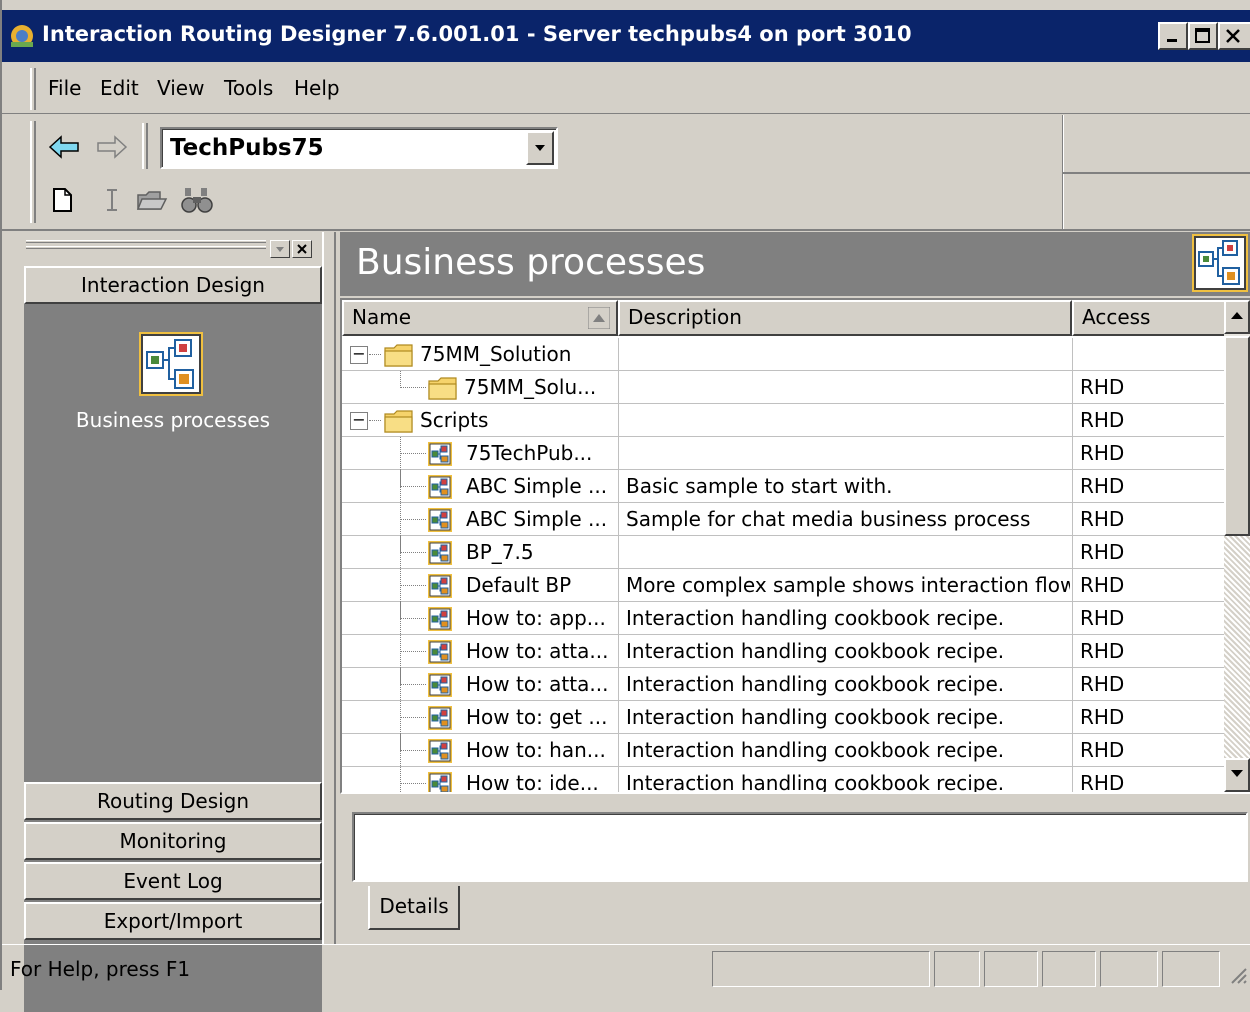  I want to click on pane-close-button, so click(302, 249).